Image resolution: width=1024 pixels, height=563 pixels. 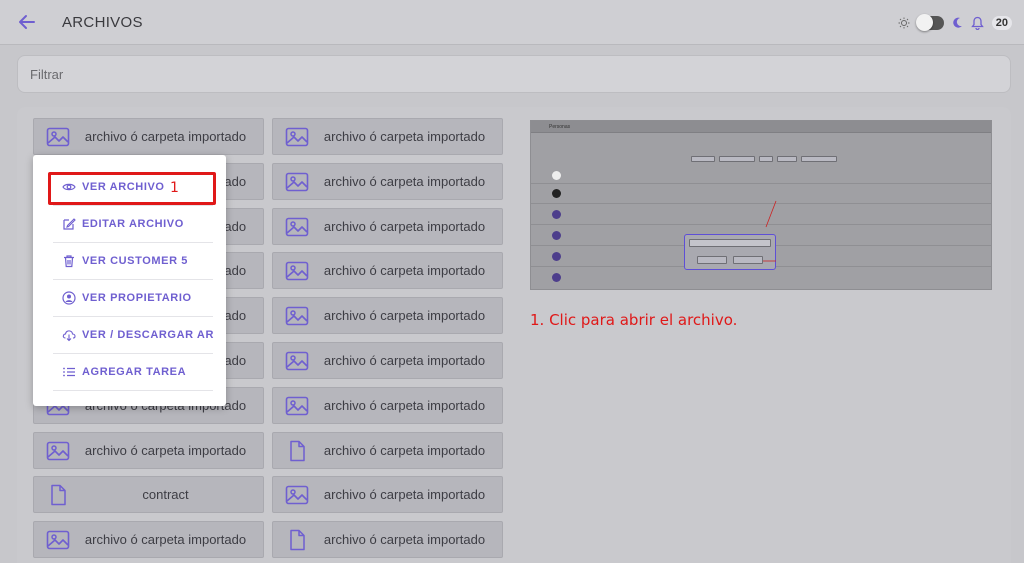 What do you see at coordinates (69, 336) in the screenshot?
I see `cloud-download-icon` at bounding box center [69, 336].